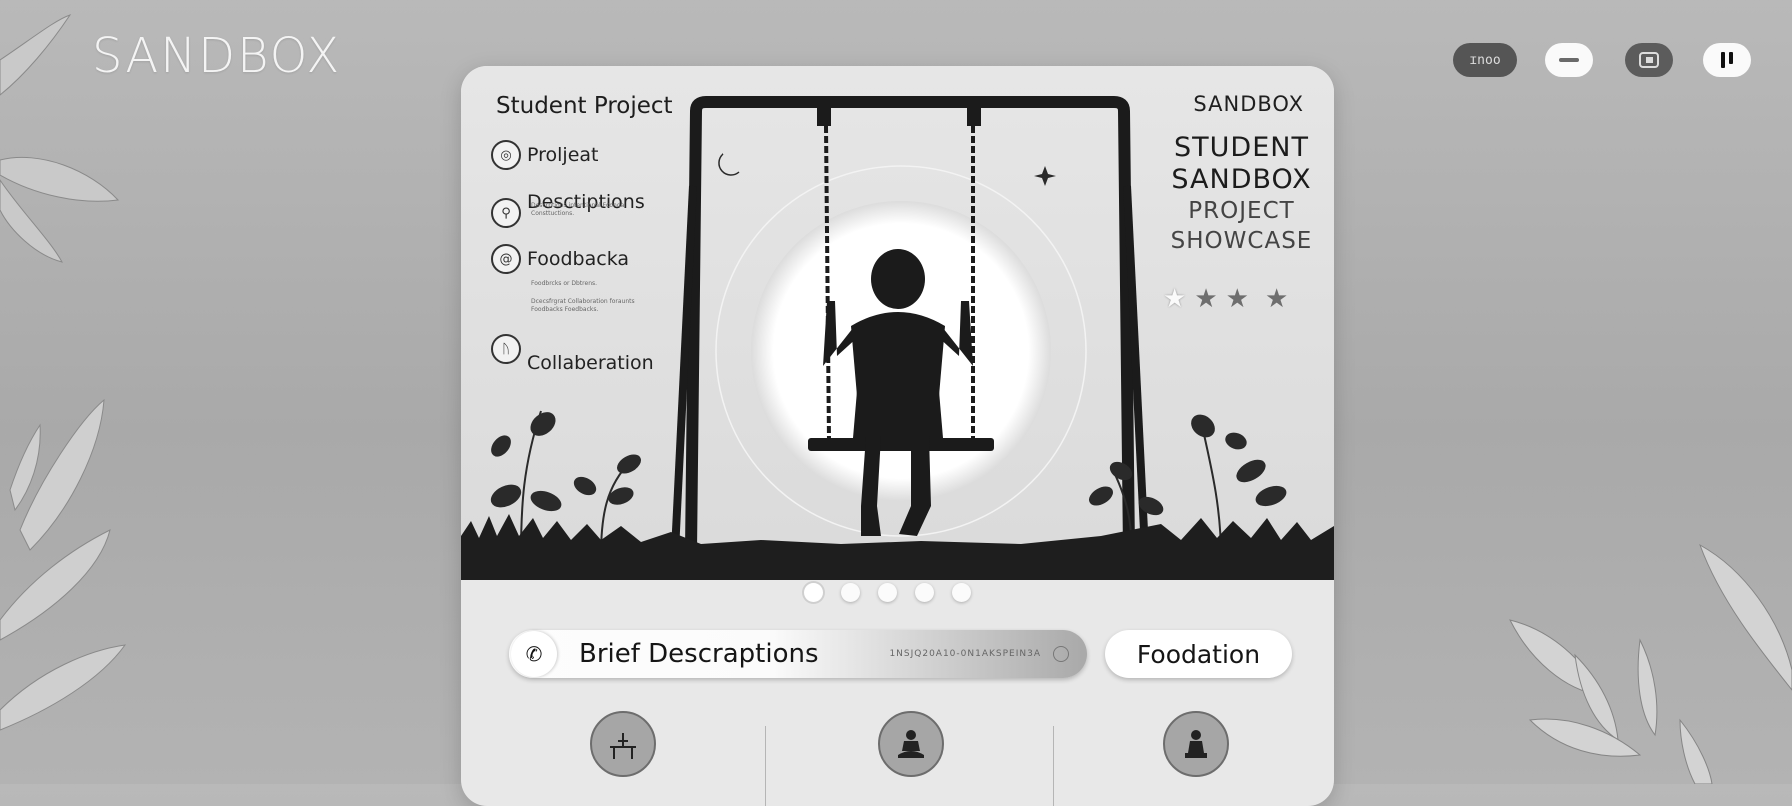  I want to click on meditation-icon, so click(911, 744).